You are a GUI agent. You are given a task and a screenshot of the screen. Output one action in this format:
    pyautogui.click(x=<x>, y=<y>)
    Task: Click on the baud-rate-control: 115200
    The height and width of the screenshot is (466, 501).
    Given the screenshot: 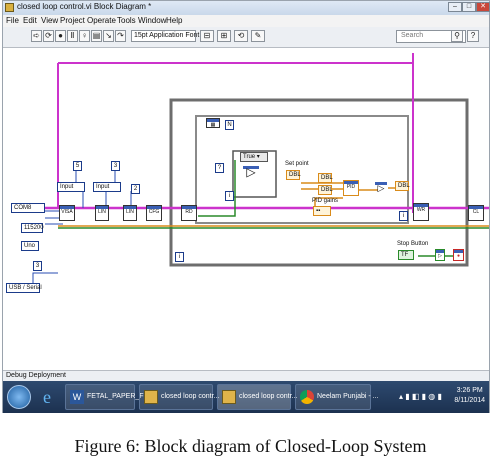 What is the action you would take?
    pyautogui.click(x=32, y=228)
    